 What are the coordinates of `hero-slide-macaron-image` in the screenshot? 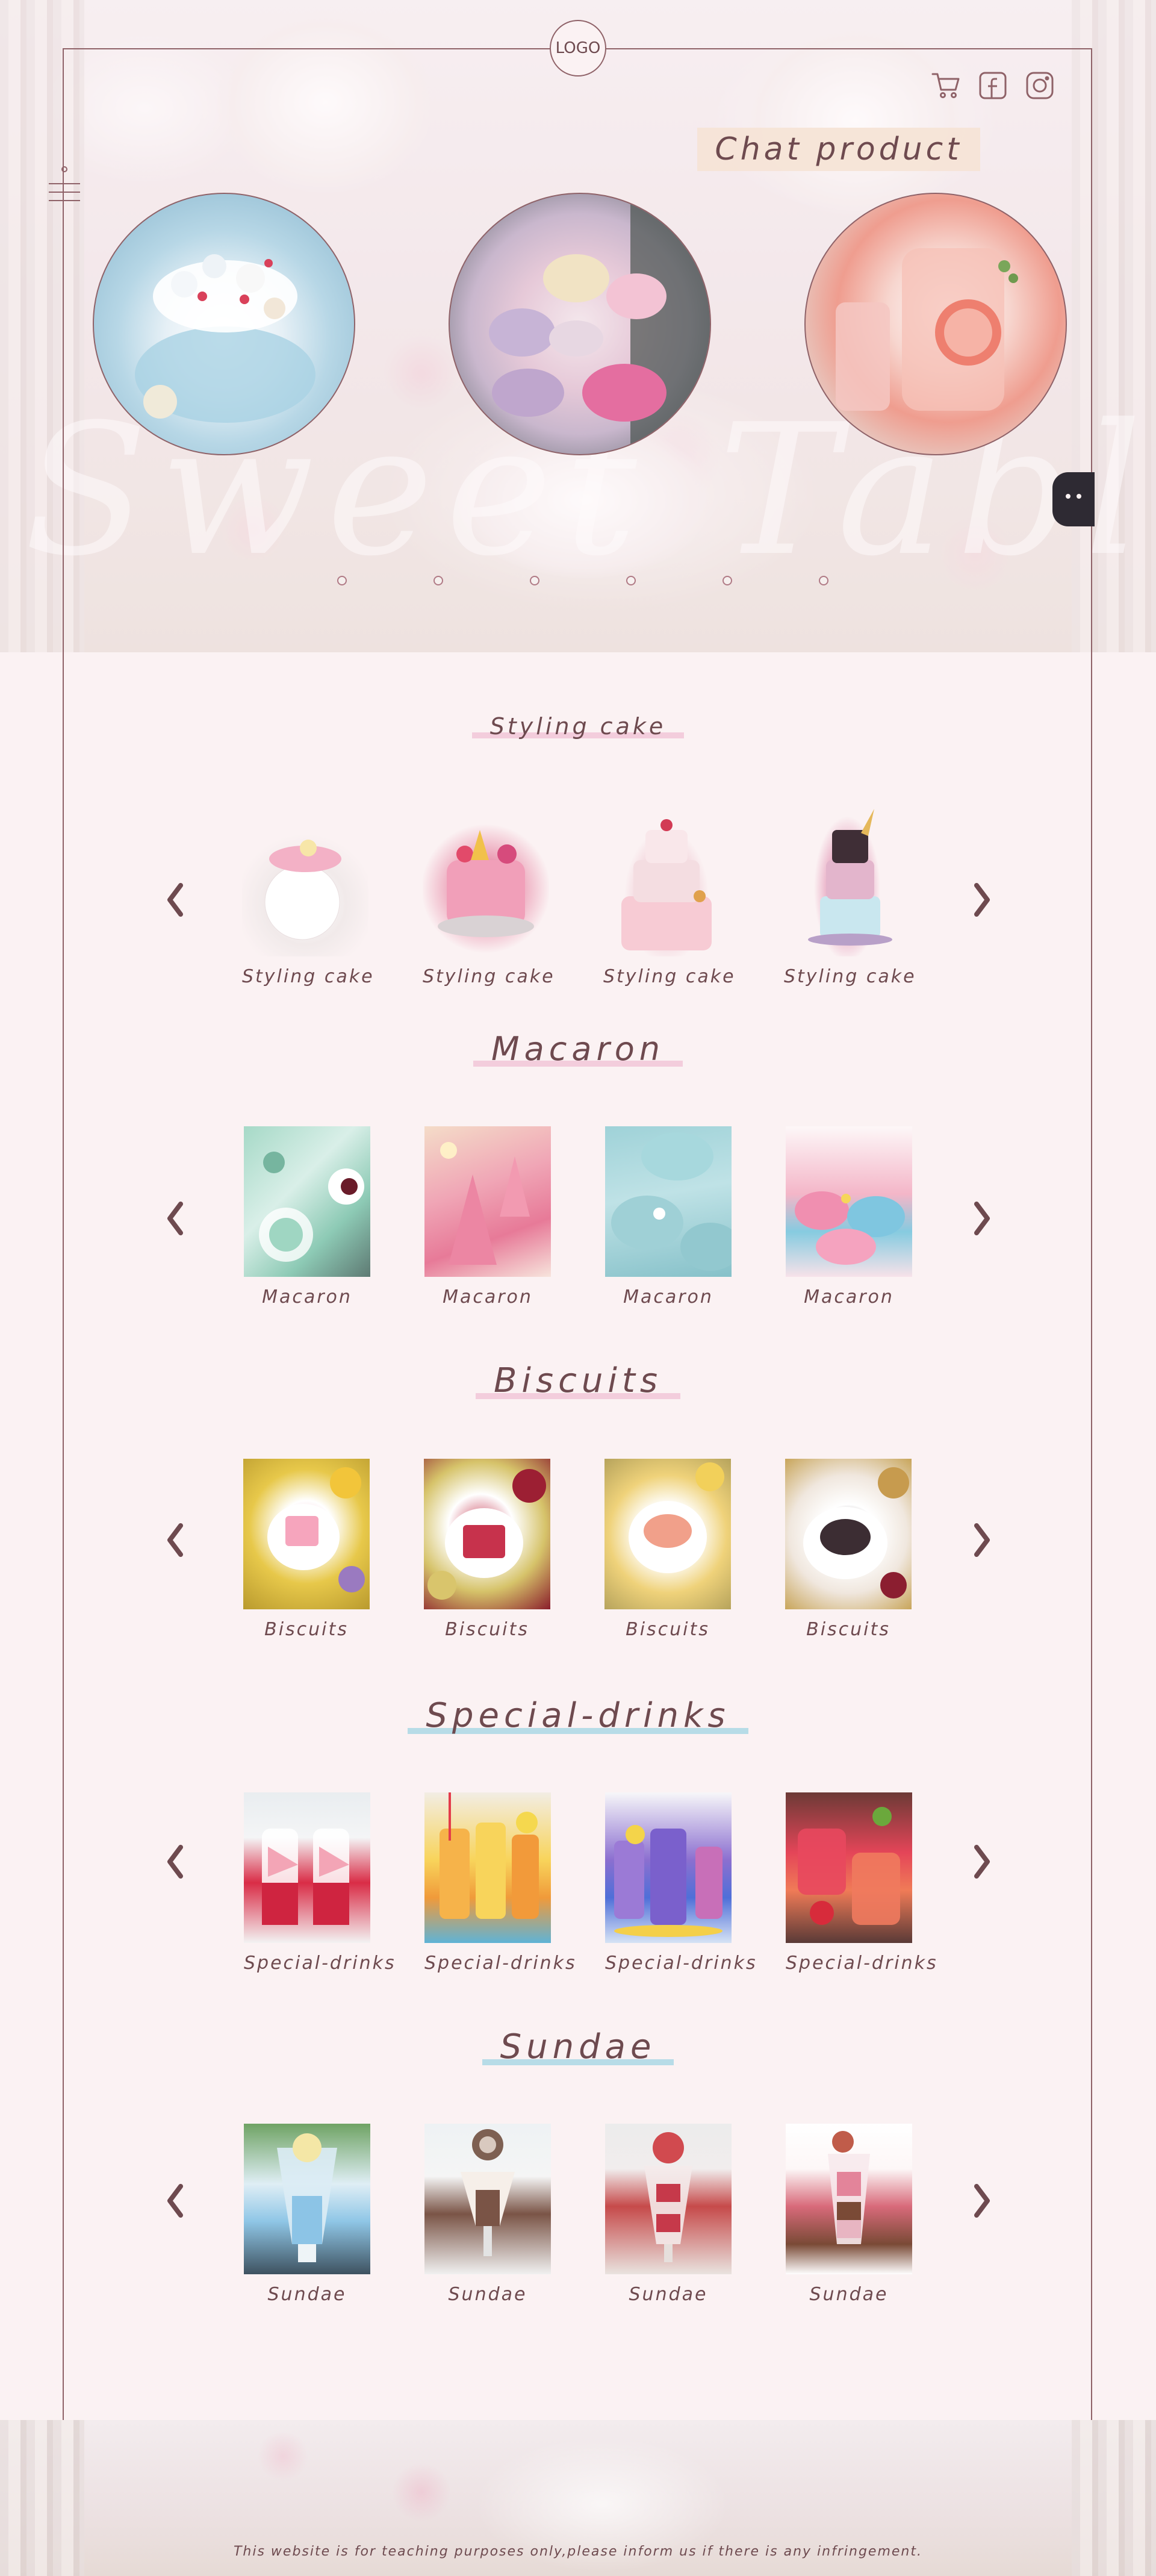 It's located at (580, 324).